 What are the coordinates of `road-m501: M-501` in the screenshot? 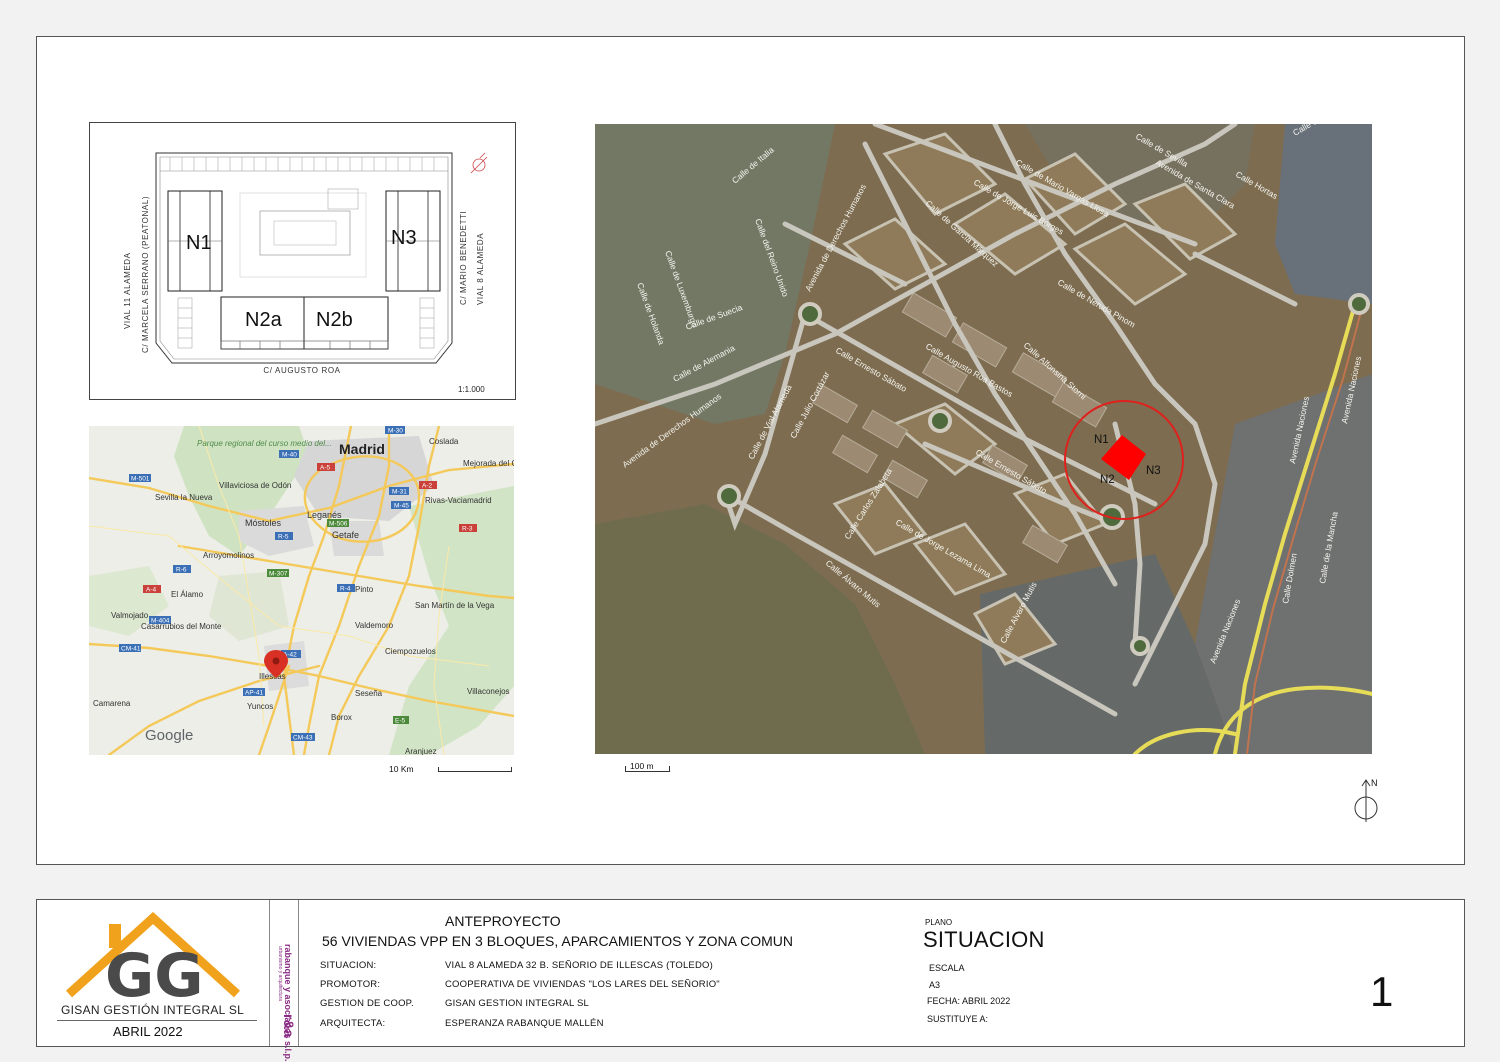 It's located at (140, 479).